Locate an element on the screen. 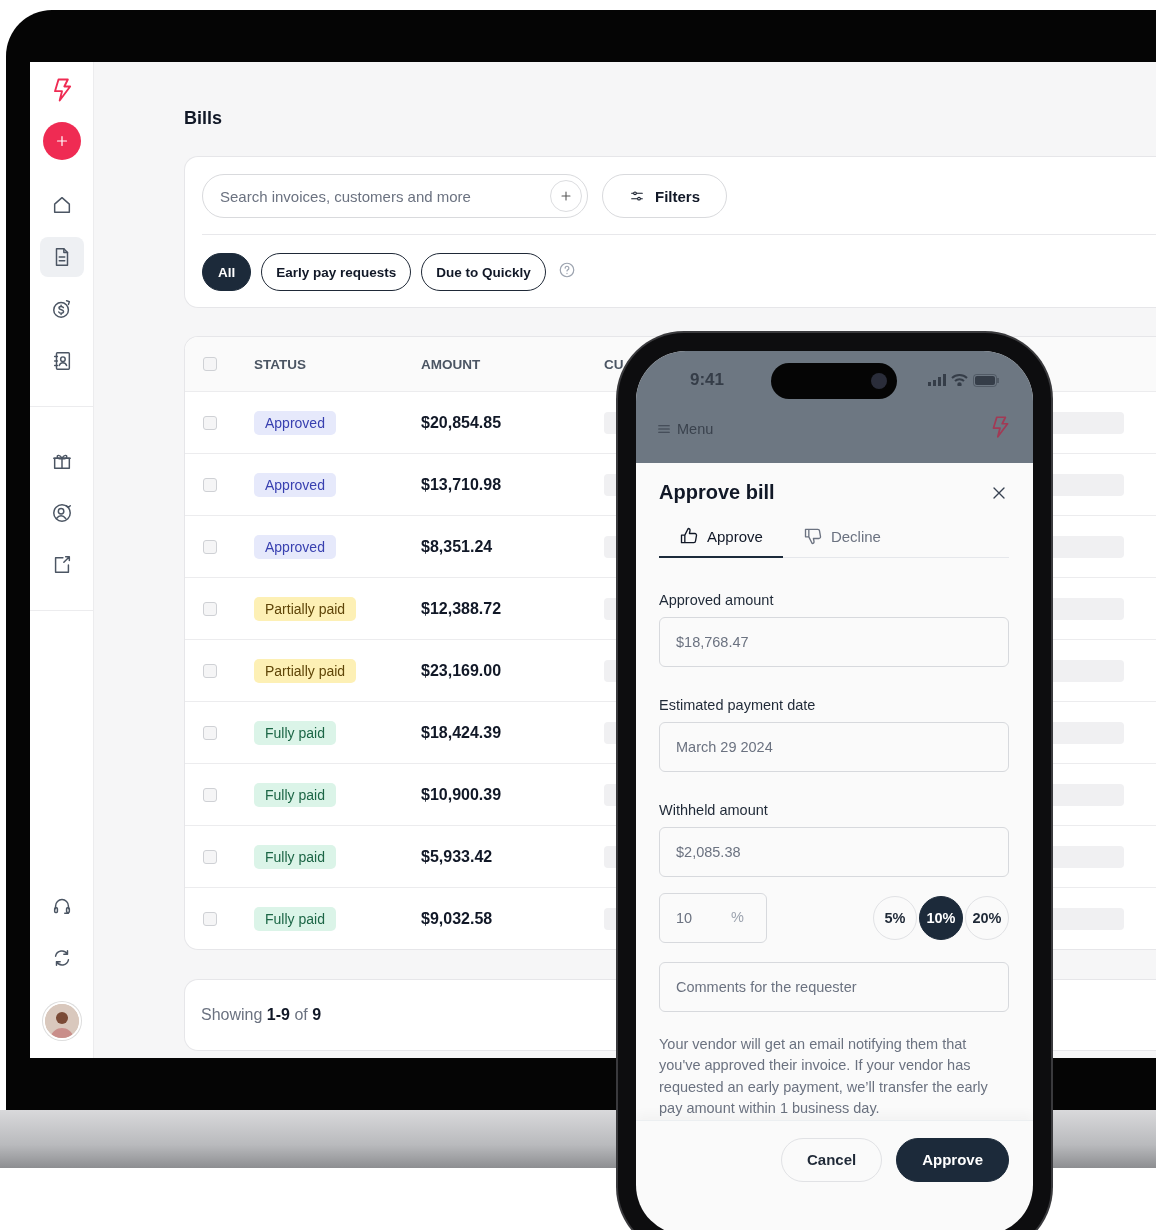 This screenshot has width=1156, height=1230. comments-field: Comments for the requester is located at coordinates (834, 986).